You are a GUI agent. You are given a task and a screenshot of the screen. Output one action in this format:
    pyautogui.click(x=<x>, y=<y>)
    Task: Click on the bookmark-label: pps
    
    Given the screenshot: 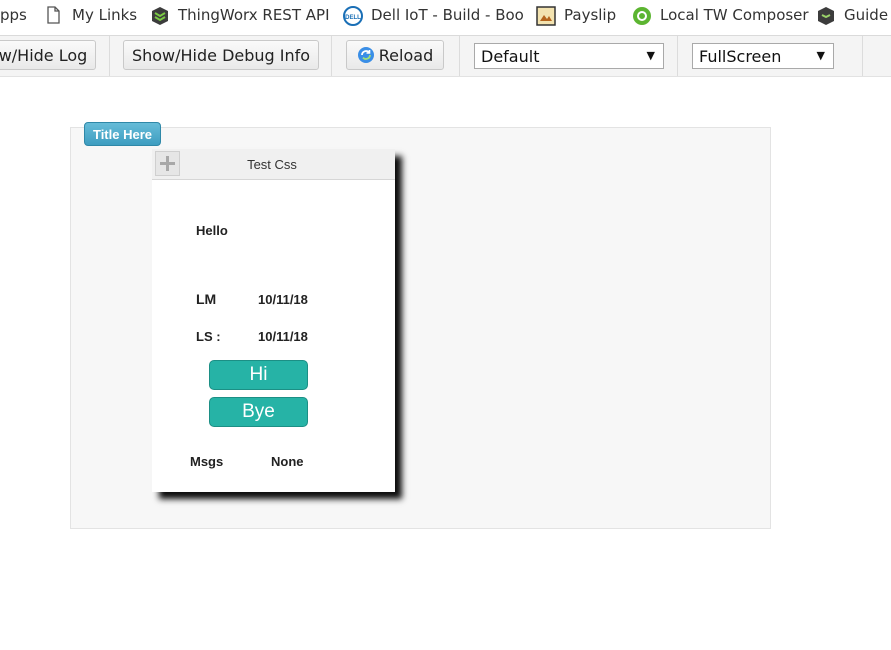 What is the action you would take?
    pyautogui.click(x=13, y=15)
    